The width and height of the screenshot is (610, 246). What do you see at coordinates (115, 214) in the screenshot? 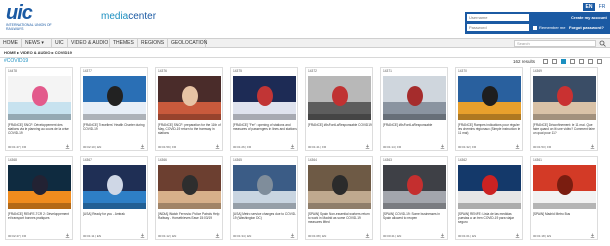
I see `video-caption: [USA] Ready for you - Amtrak` at bounding box center [115, 214].